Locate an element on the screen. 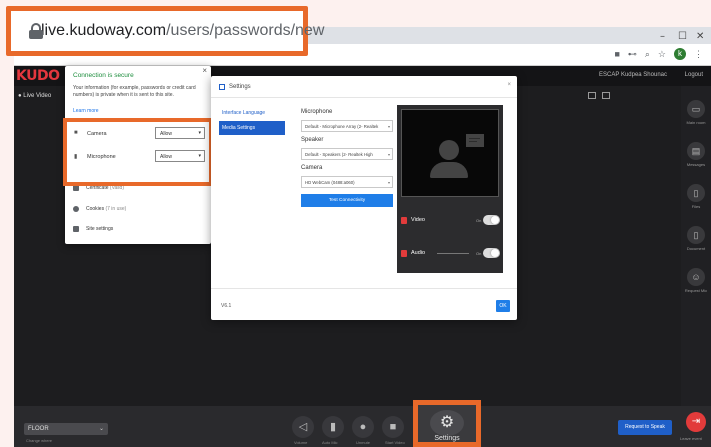 The height and width of the screenshot is (447, 711). rpanel-label: Document is located at coordinates (696, 248).